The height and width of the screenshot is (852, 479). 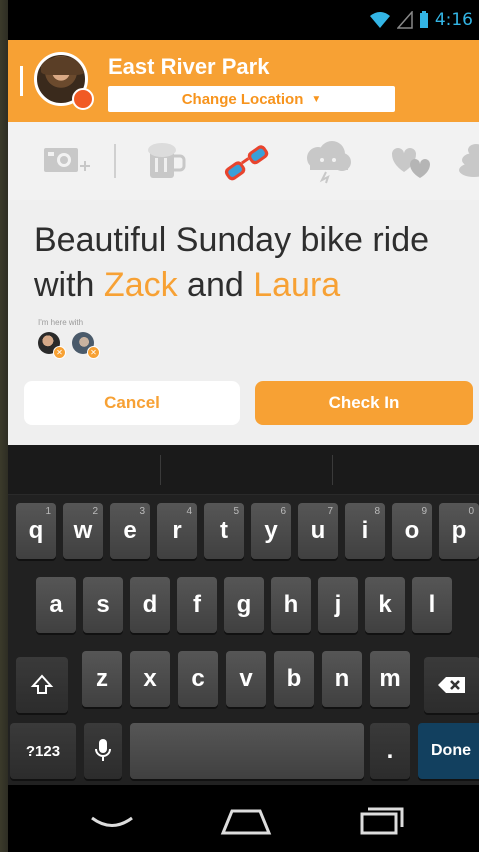 What do you see at coordinates (390, 751) in the screenshot?
I see `period-key: .` at bounding box center [390, 751].